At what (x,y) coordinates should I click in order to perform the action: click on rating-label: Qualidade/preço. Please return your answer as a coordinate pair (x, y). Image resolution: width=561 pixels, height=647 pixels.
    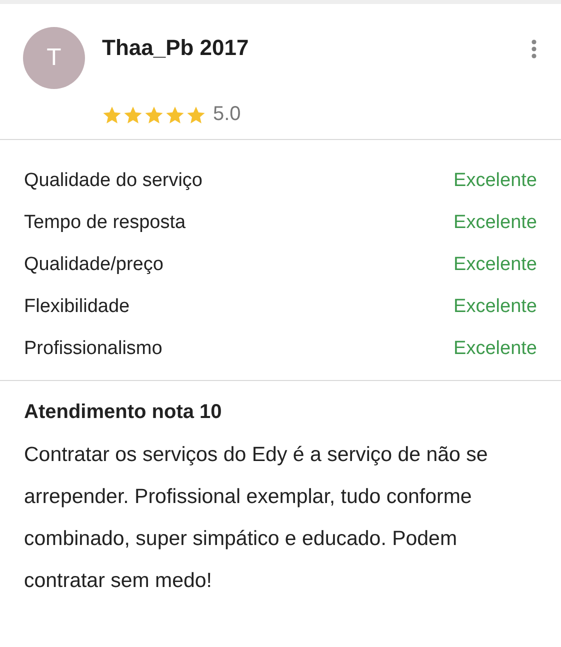
    Looking at the image, I should click on (94, 265).